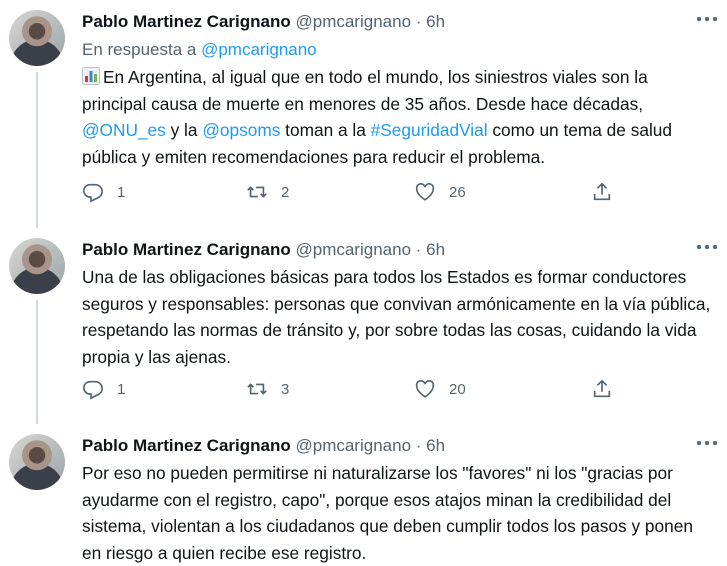 The width and height of the screenshot is (727, 566). What do you see at coordinates (457, 192) in the screenshot?
I see `like-count: 26` at bounding box center [457, 192].